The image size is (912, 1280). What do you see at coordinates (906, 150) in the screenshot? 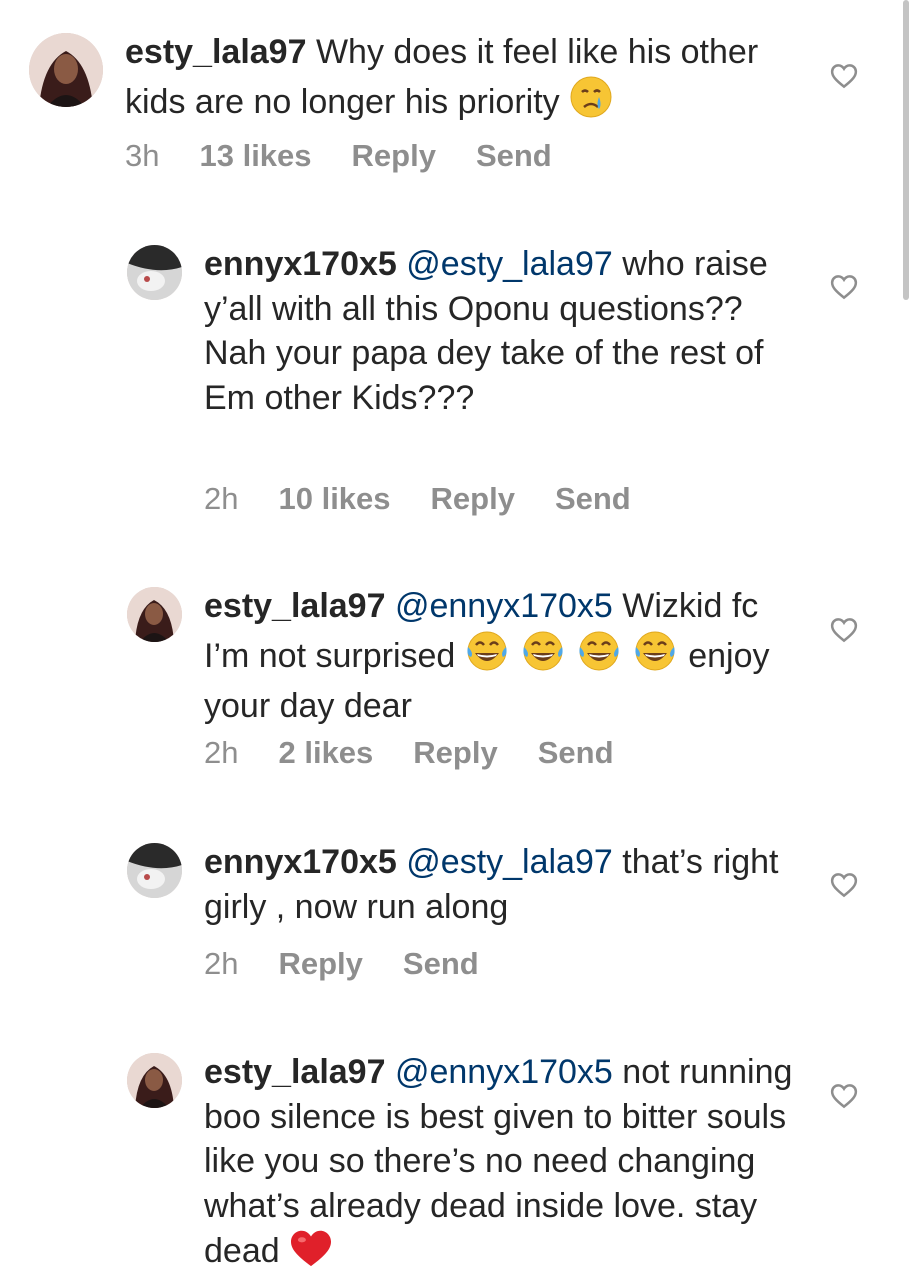
I see `scrollbar` at bounding box center [906, 150].